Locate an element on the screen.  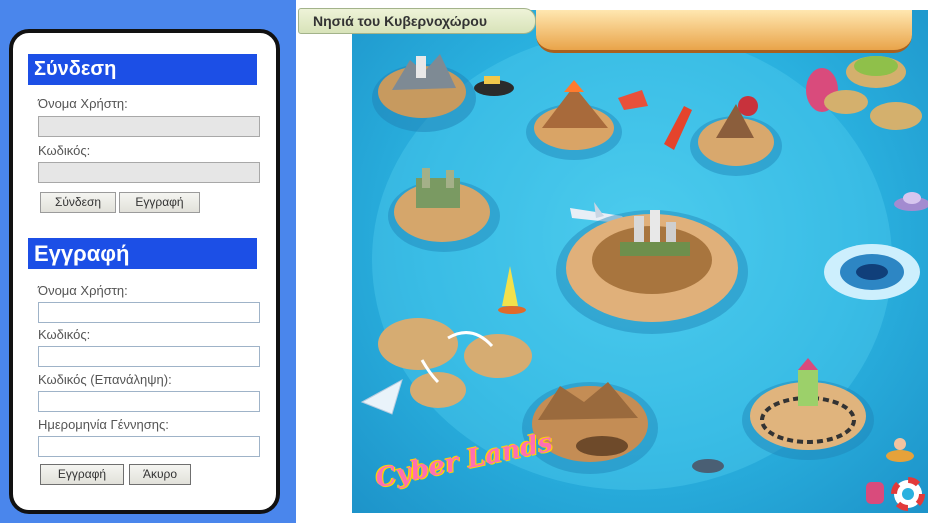
register-submit-button: Εγγραφή is located at coordinates (82, 474).